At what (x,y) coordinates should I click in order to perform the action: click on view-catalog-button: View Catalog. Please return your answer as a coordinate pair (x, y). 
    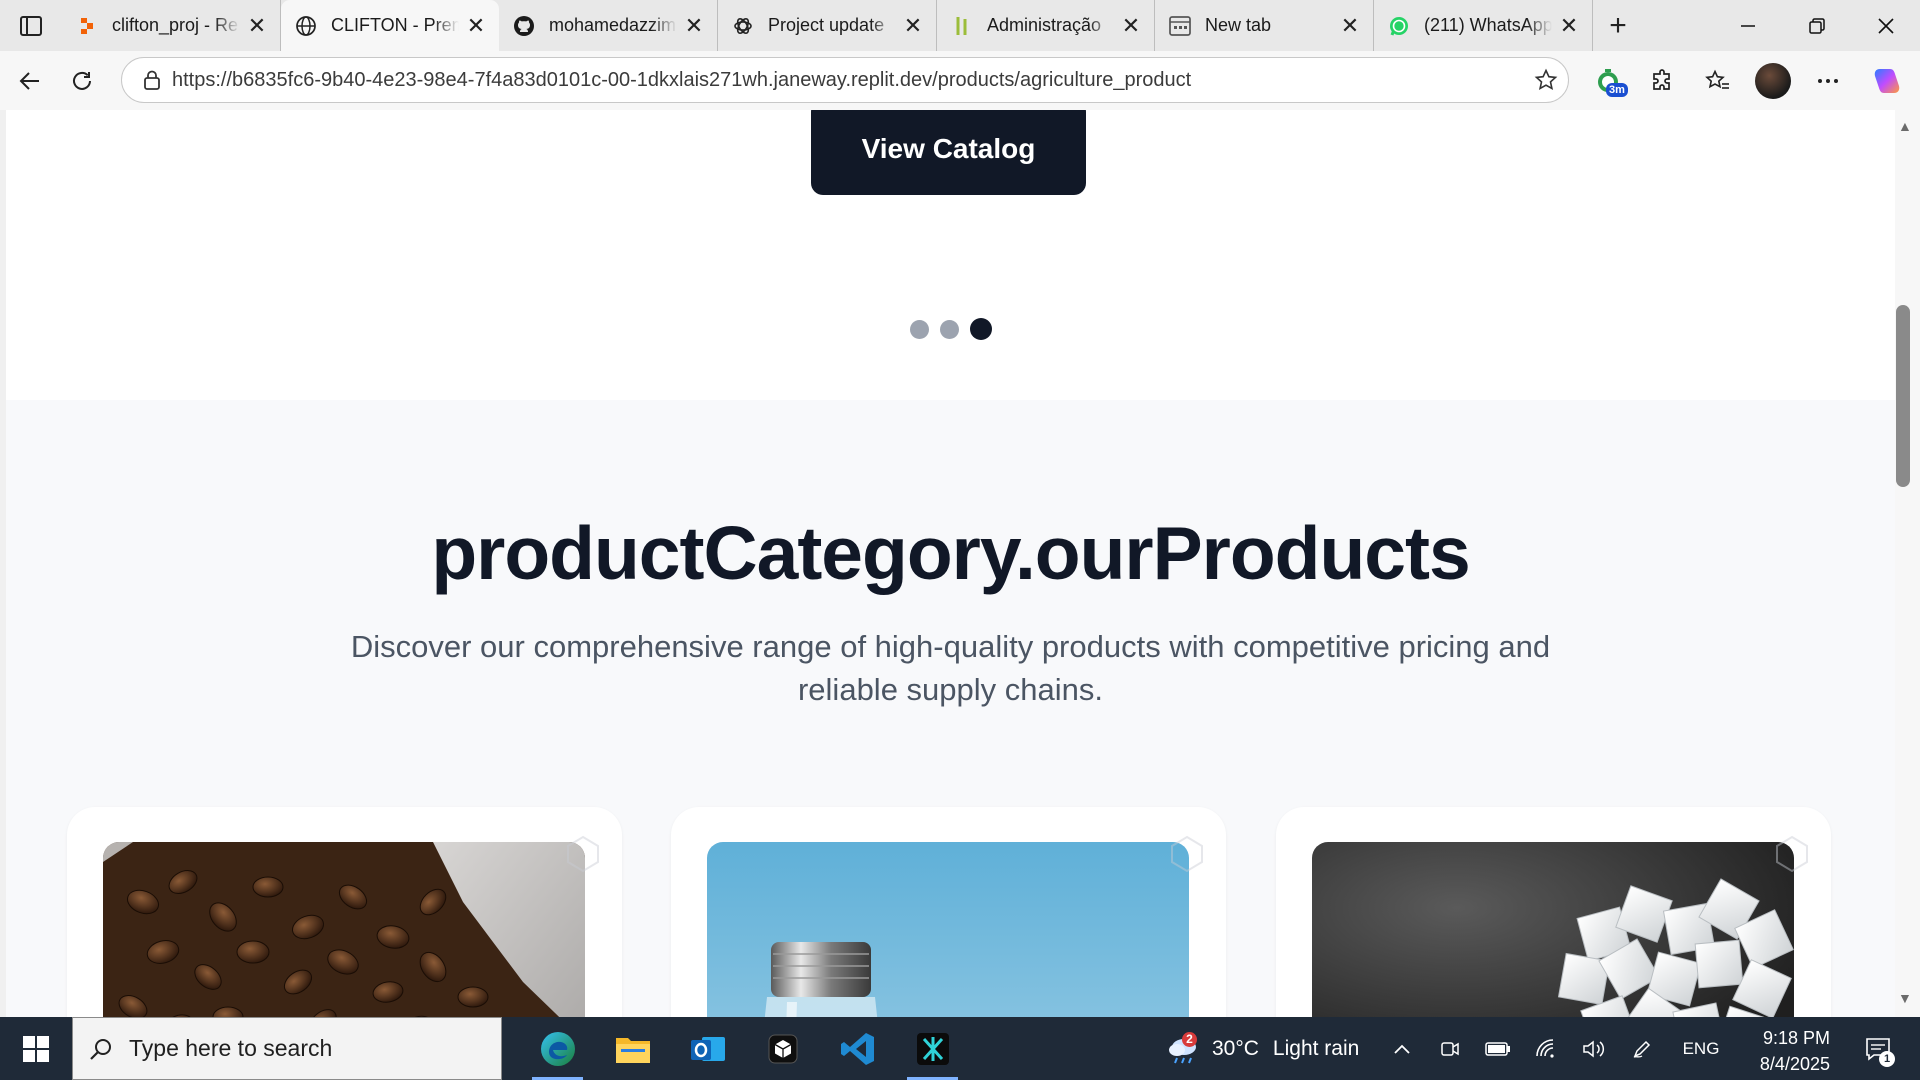
    Looking at the image, I should click on (948, 152).